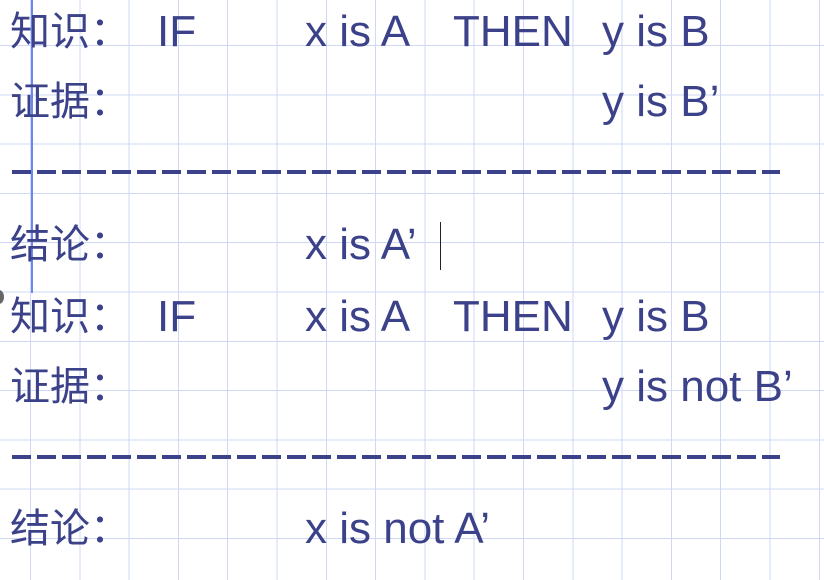 The width and height of the screenshot is (824, 580). I want to click on conclusion: x is A’, so click(361, 244).